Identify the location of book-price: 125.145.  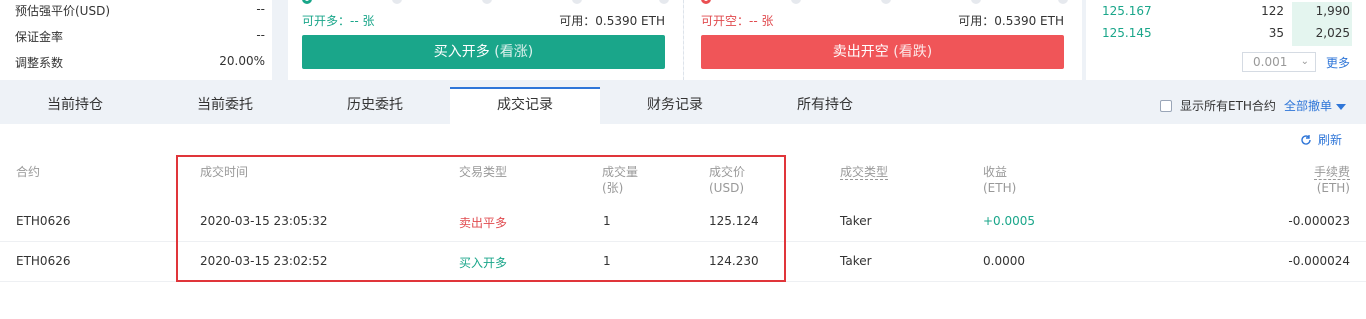
(1127, 33).